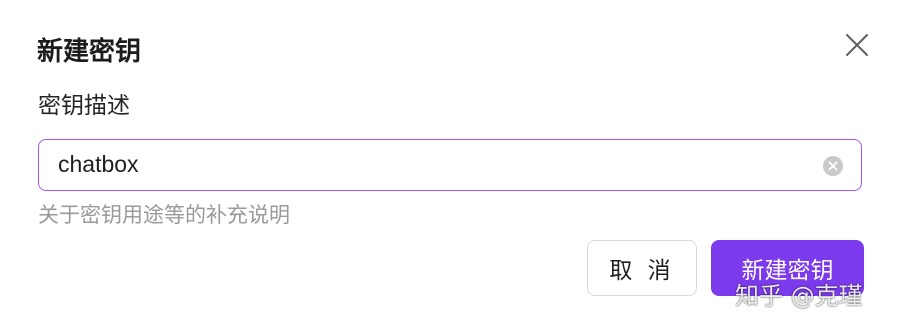 The height and width of the screenshot is (330, 902). What do you see at coordinates (84, 106) in the screenshot?
I see `key-description-label: 密钥描述` at bounding box center [84, 106].